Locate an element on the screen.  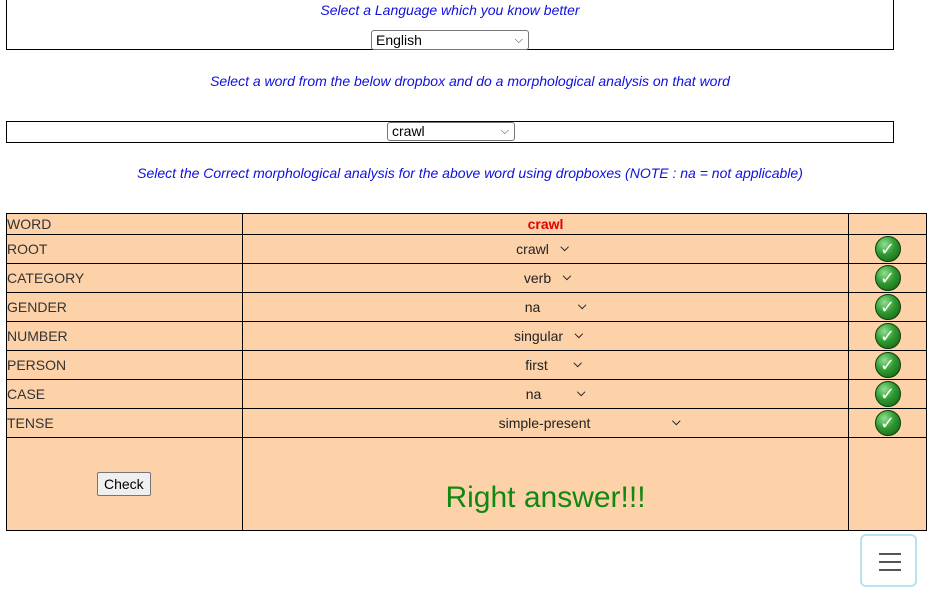
word-select-section: crawl ⌵ is located at coordinates (450, 132).